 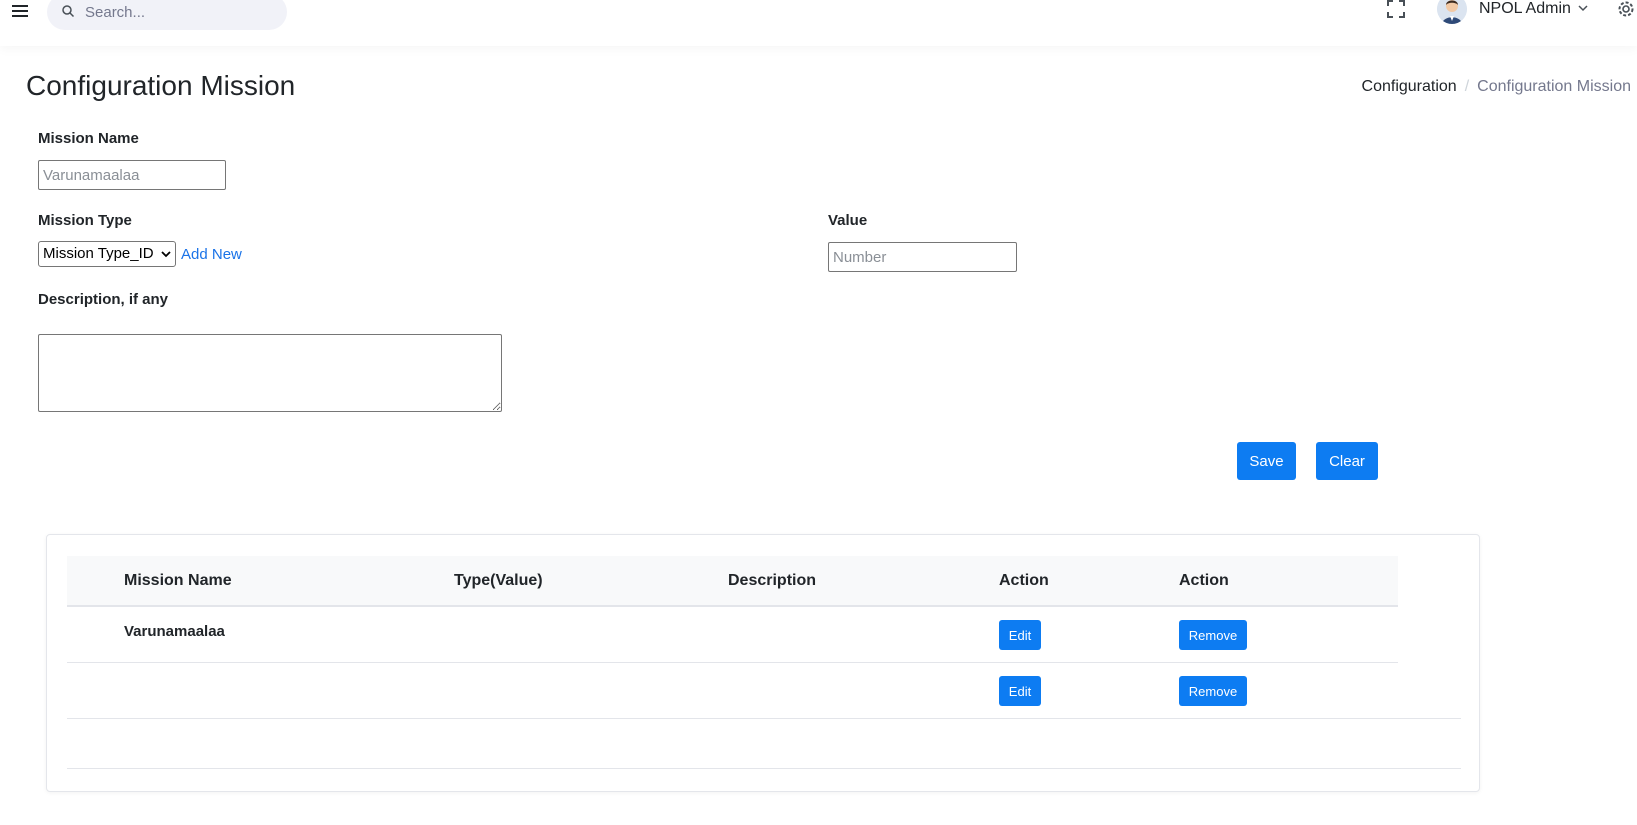 I want to click on gear-icon, so click(x=1626, y=10).